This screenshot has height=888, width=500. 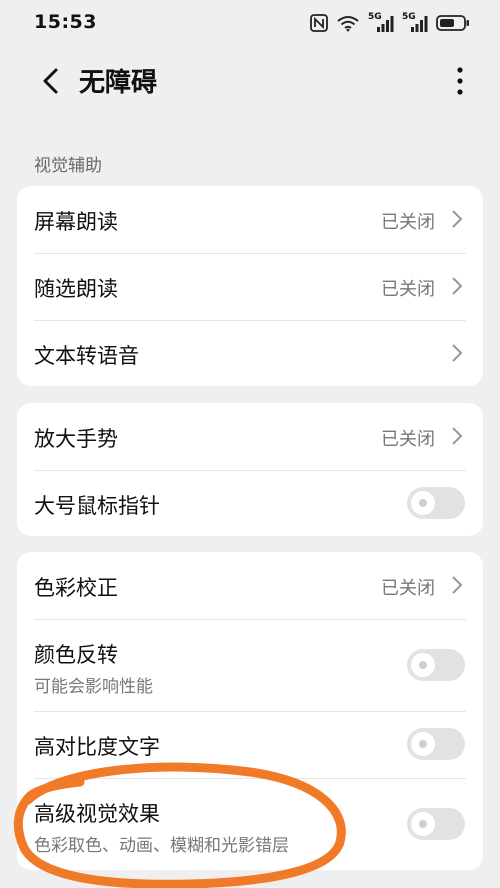 I want to click on large-pointer-toggle, so click(x=436, y=503).